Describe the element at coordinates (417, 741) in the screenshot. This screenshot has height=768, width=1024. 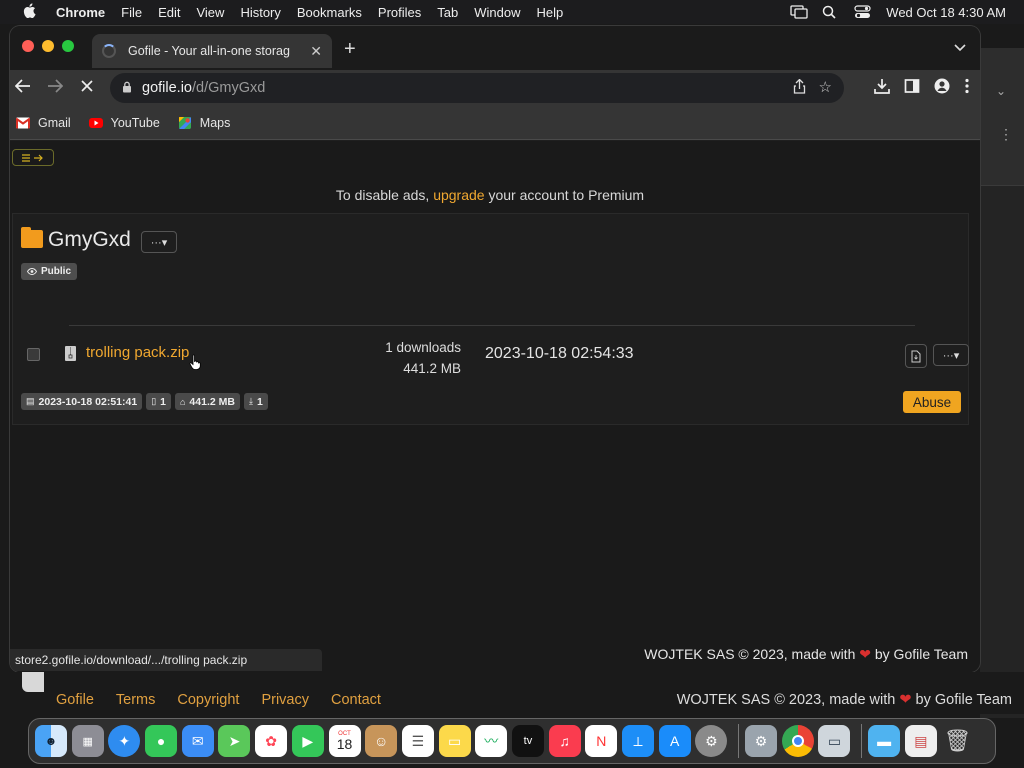
I see `reminders-icon: ☰` at that location.